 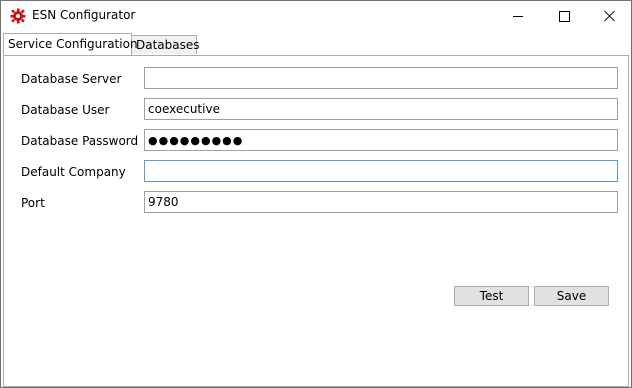 What do you see at coordinates (80, 141) in the screenshot?
I see `database-password-label: Database Password` at bounding box center [80, 141].